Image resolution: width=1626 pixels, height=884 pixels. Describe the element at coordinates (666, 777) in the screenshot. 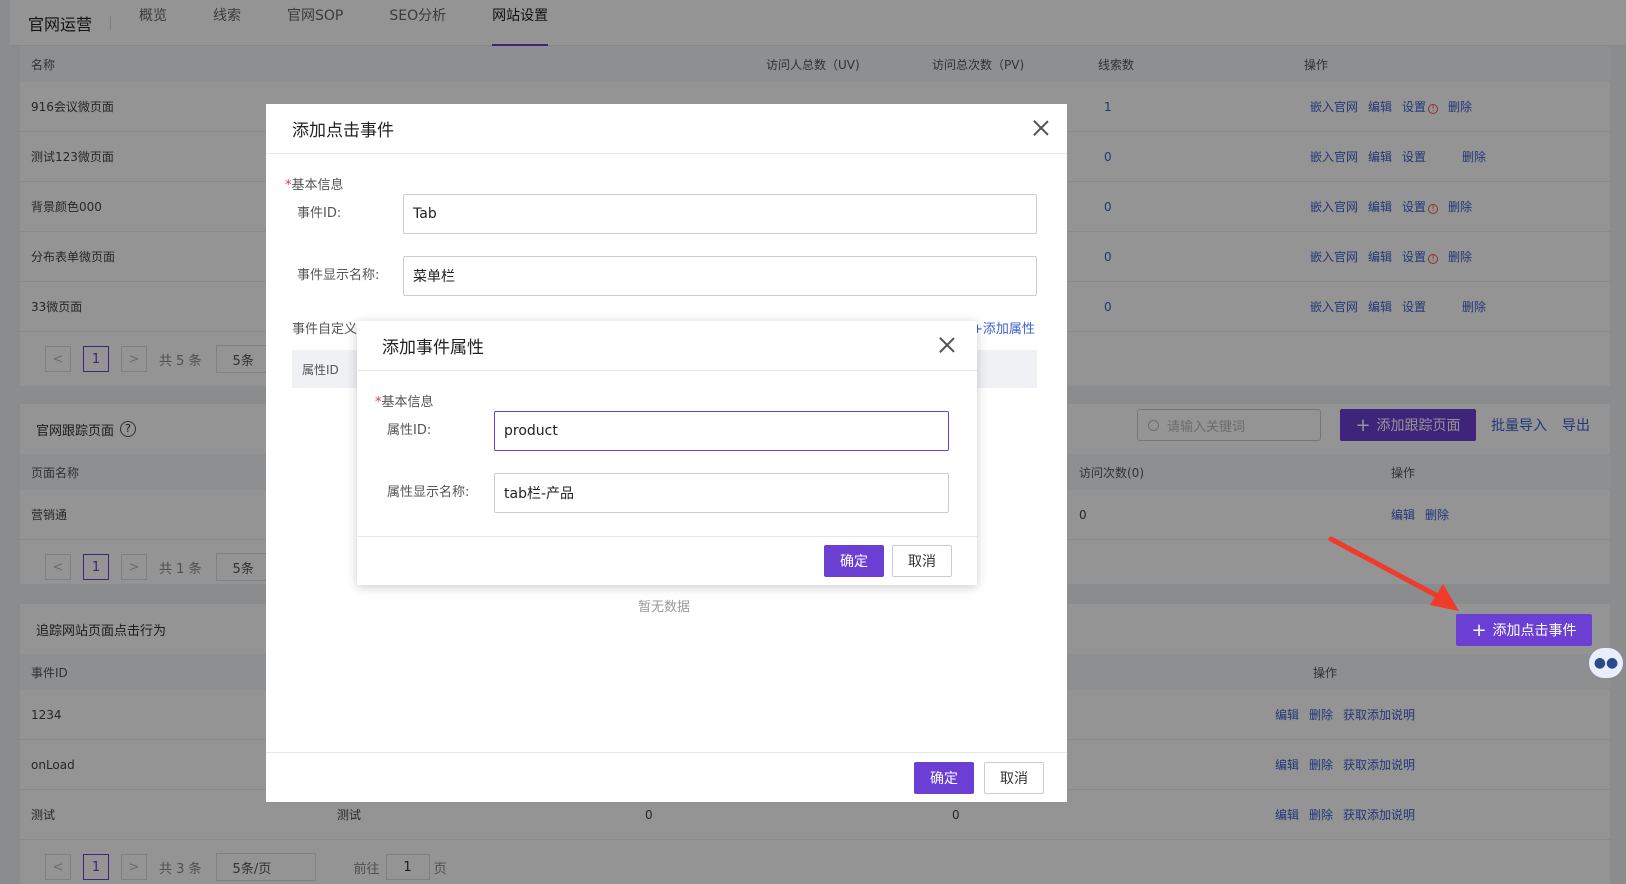

I see `dialog-footer: 确定 取消` at that location.